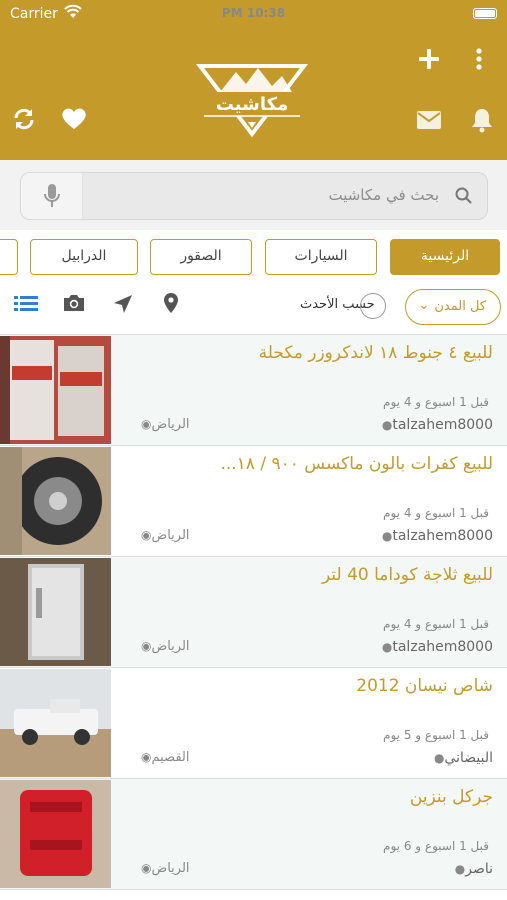 Image resolution: width=507 pixels, height=900 pixels. I want to click on listing-title: جركل بنزين, so click(451, 797).